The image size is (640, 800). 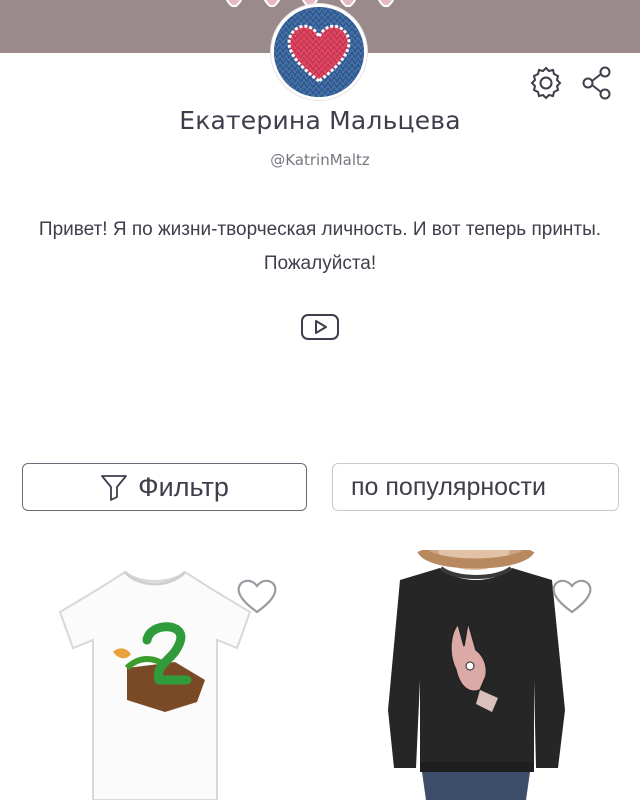 I want to click on gear-icon, so click(x=546, y=83).